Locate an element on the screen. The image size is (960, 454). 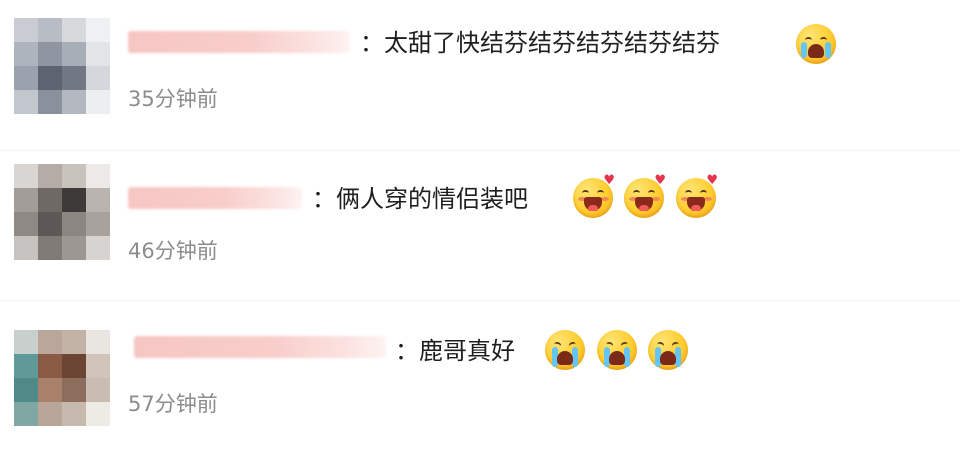
loudly-crying-face-icon is located at coordinates (816, 44).